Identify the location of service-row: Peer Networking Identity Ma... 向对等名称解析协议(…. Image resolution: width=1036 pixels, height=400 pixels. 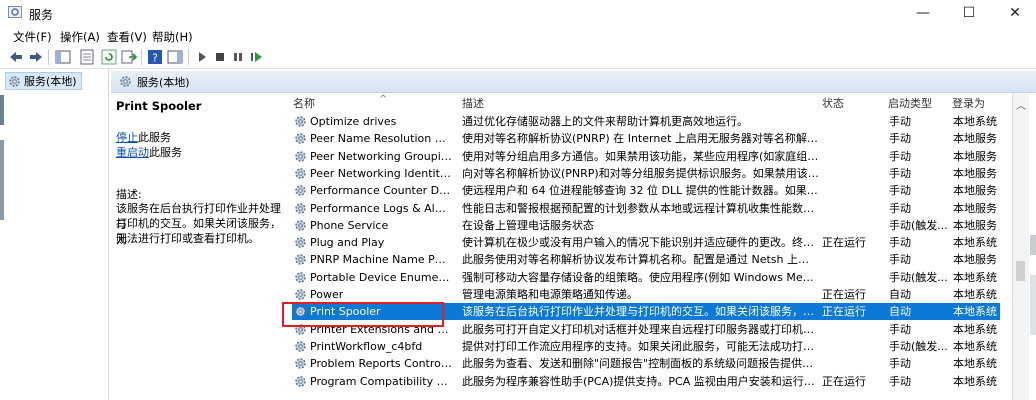
(646, 173).